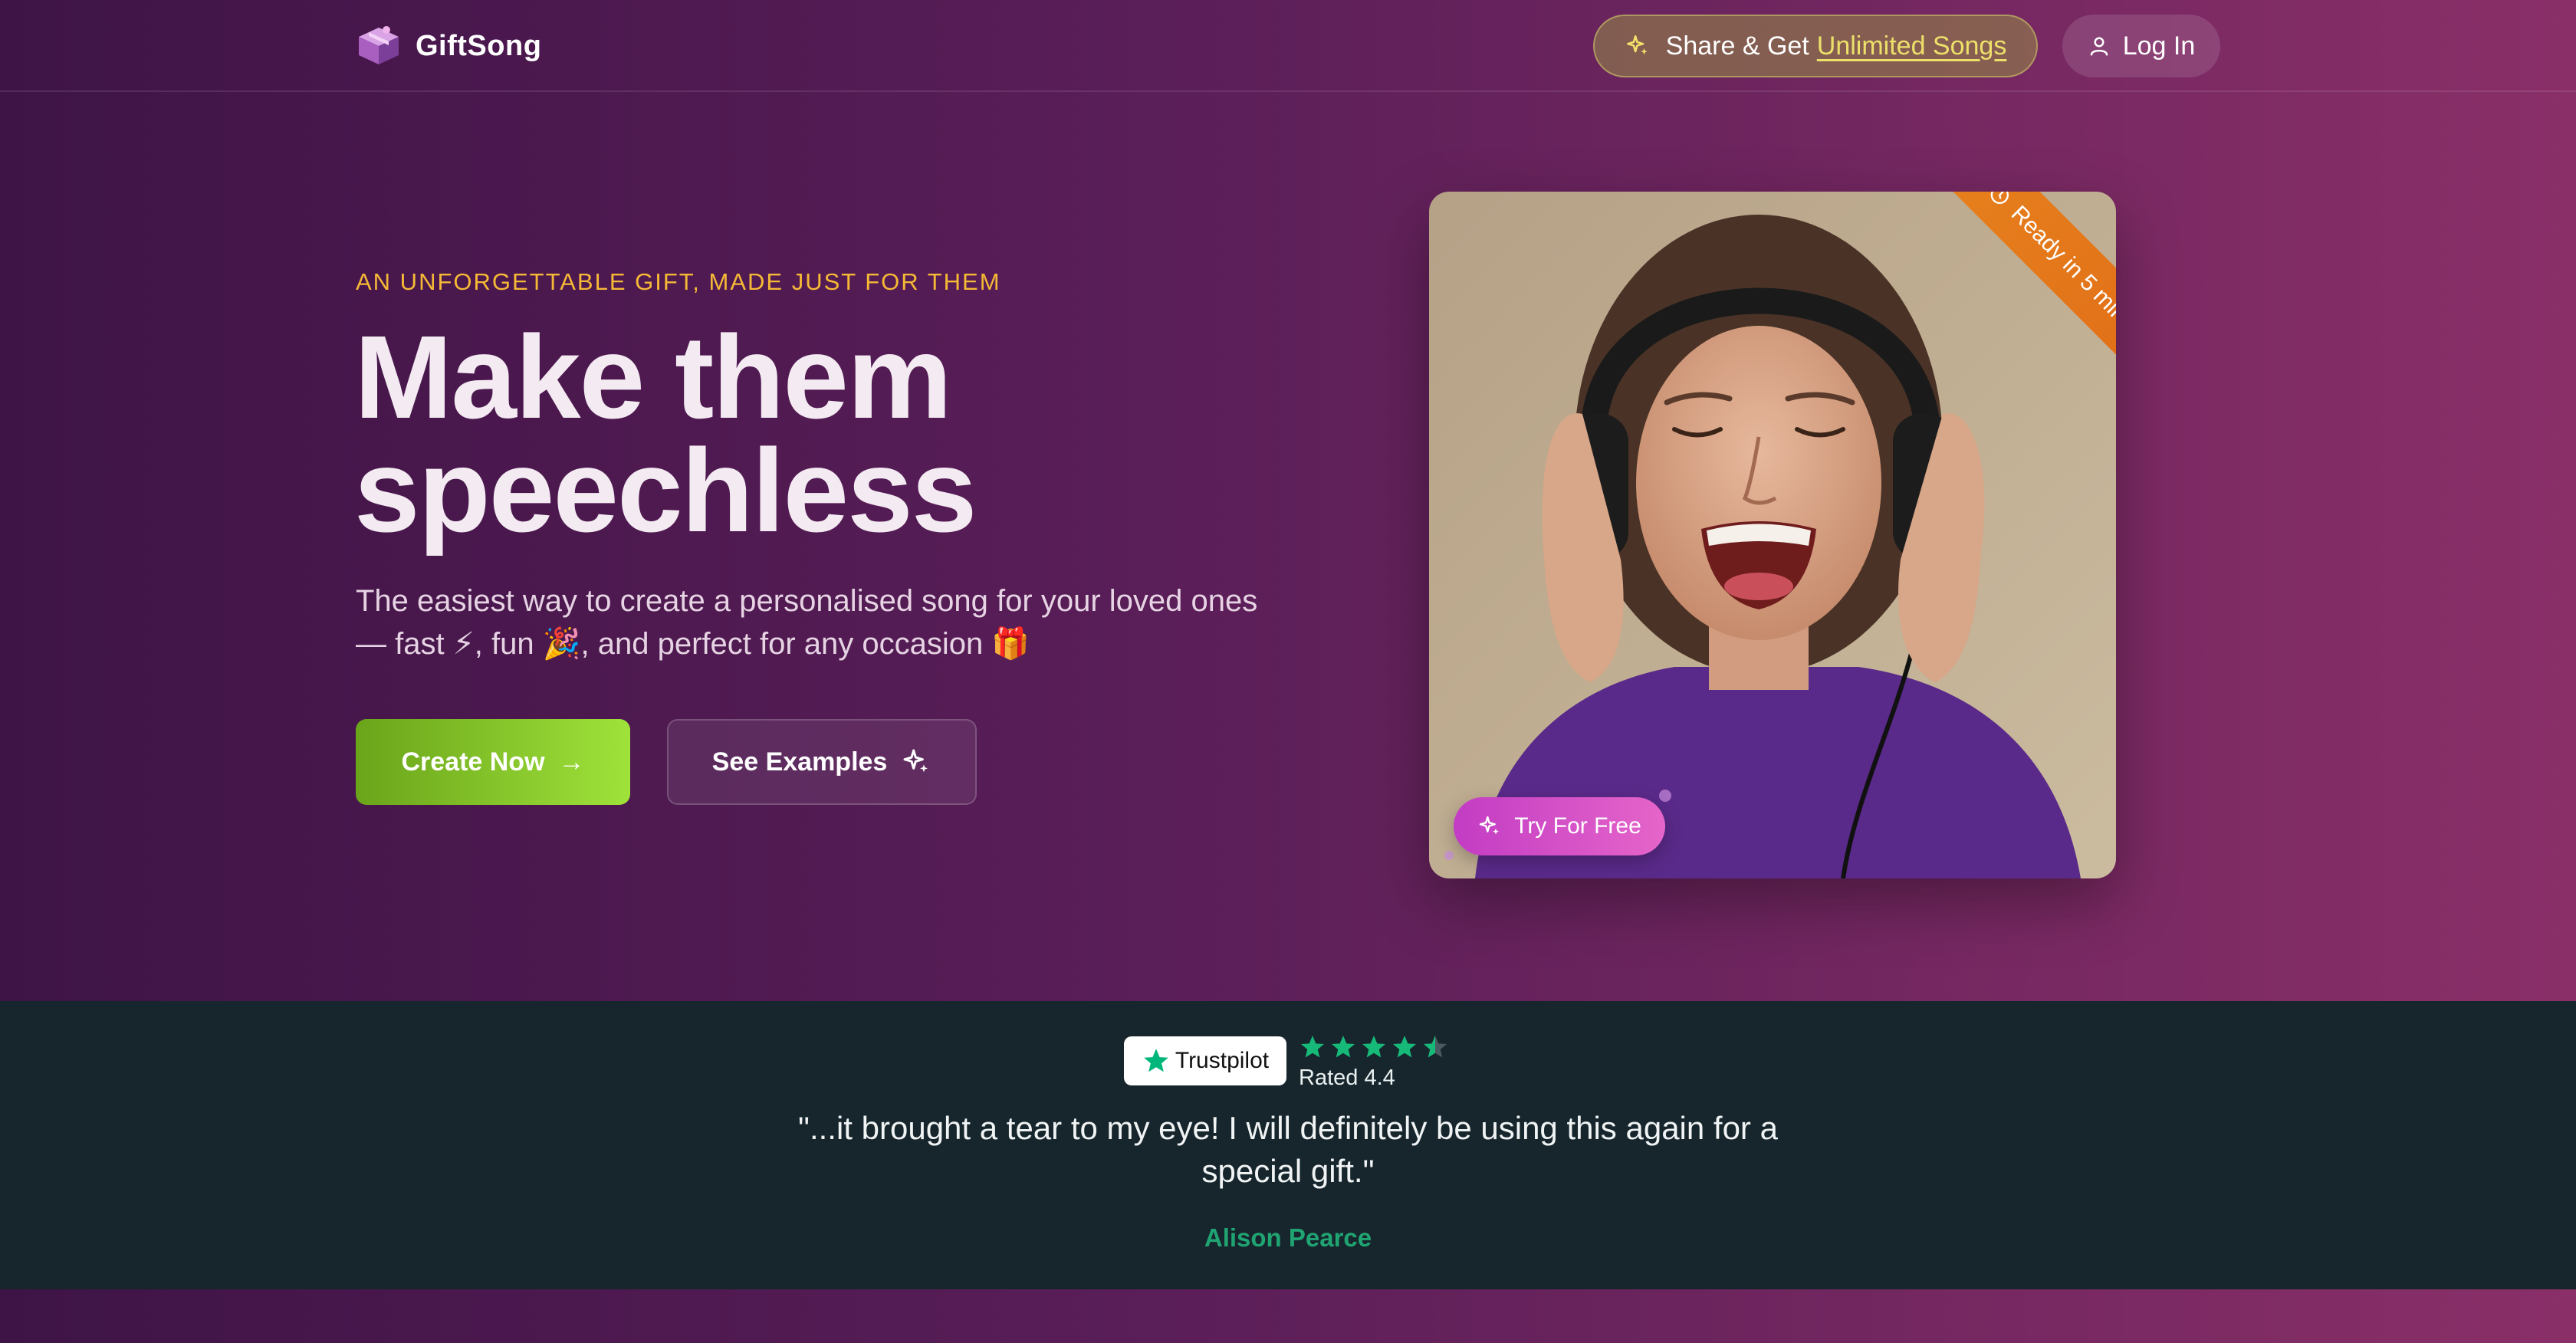 This screenshot has height=1343, width=2576. Describe the element at coordinates (1222, 1061) in the screenshot. I see `trustpilot-name: Trustpilot` at that location.